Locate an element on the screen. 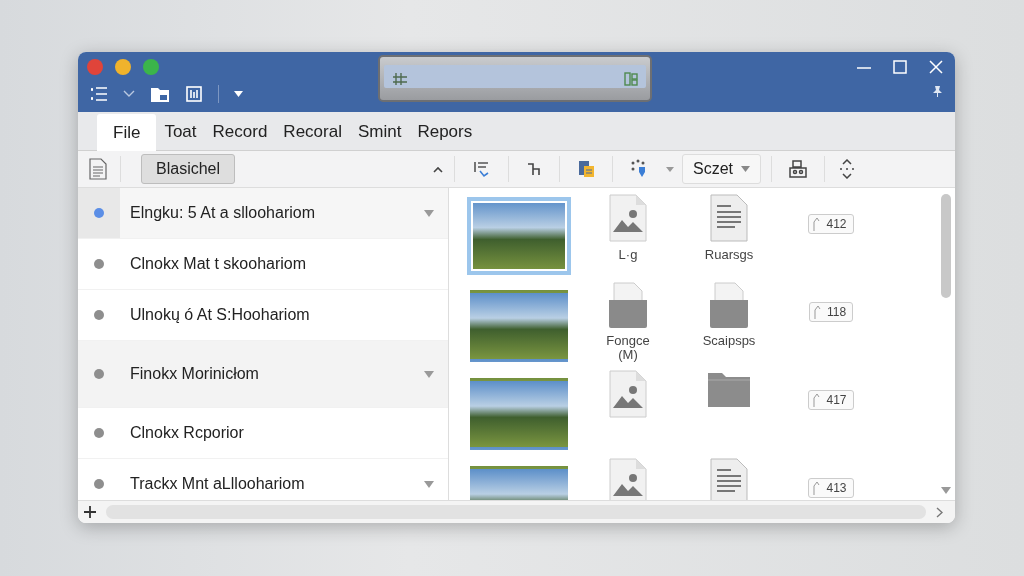  pin-icon is located at coordinates (937, 91).